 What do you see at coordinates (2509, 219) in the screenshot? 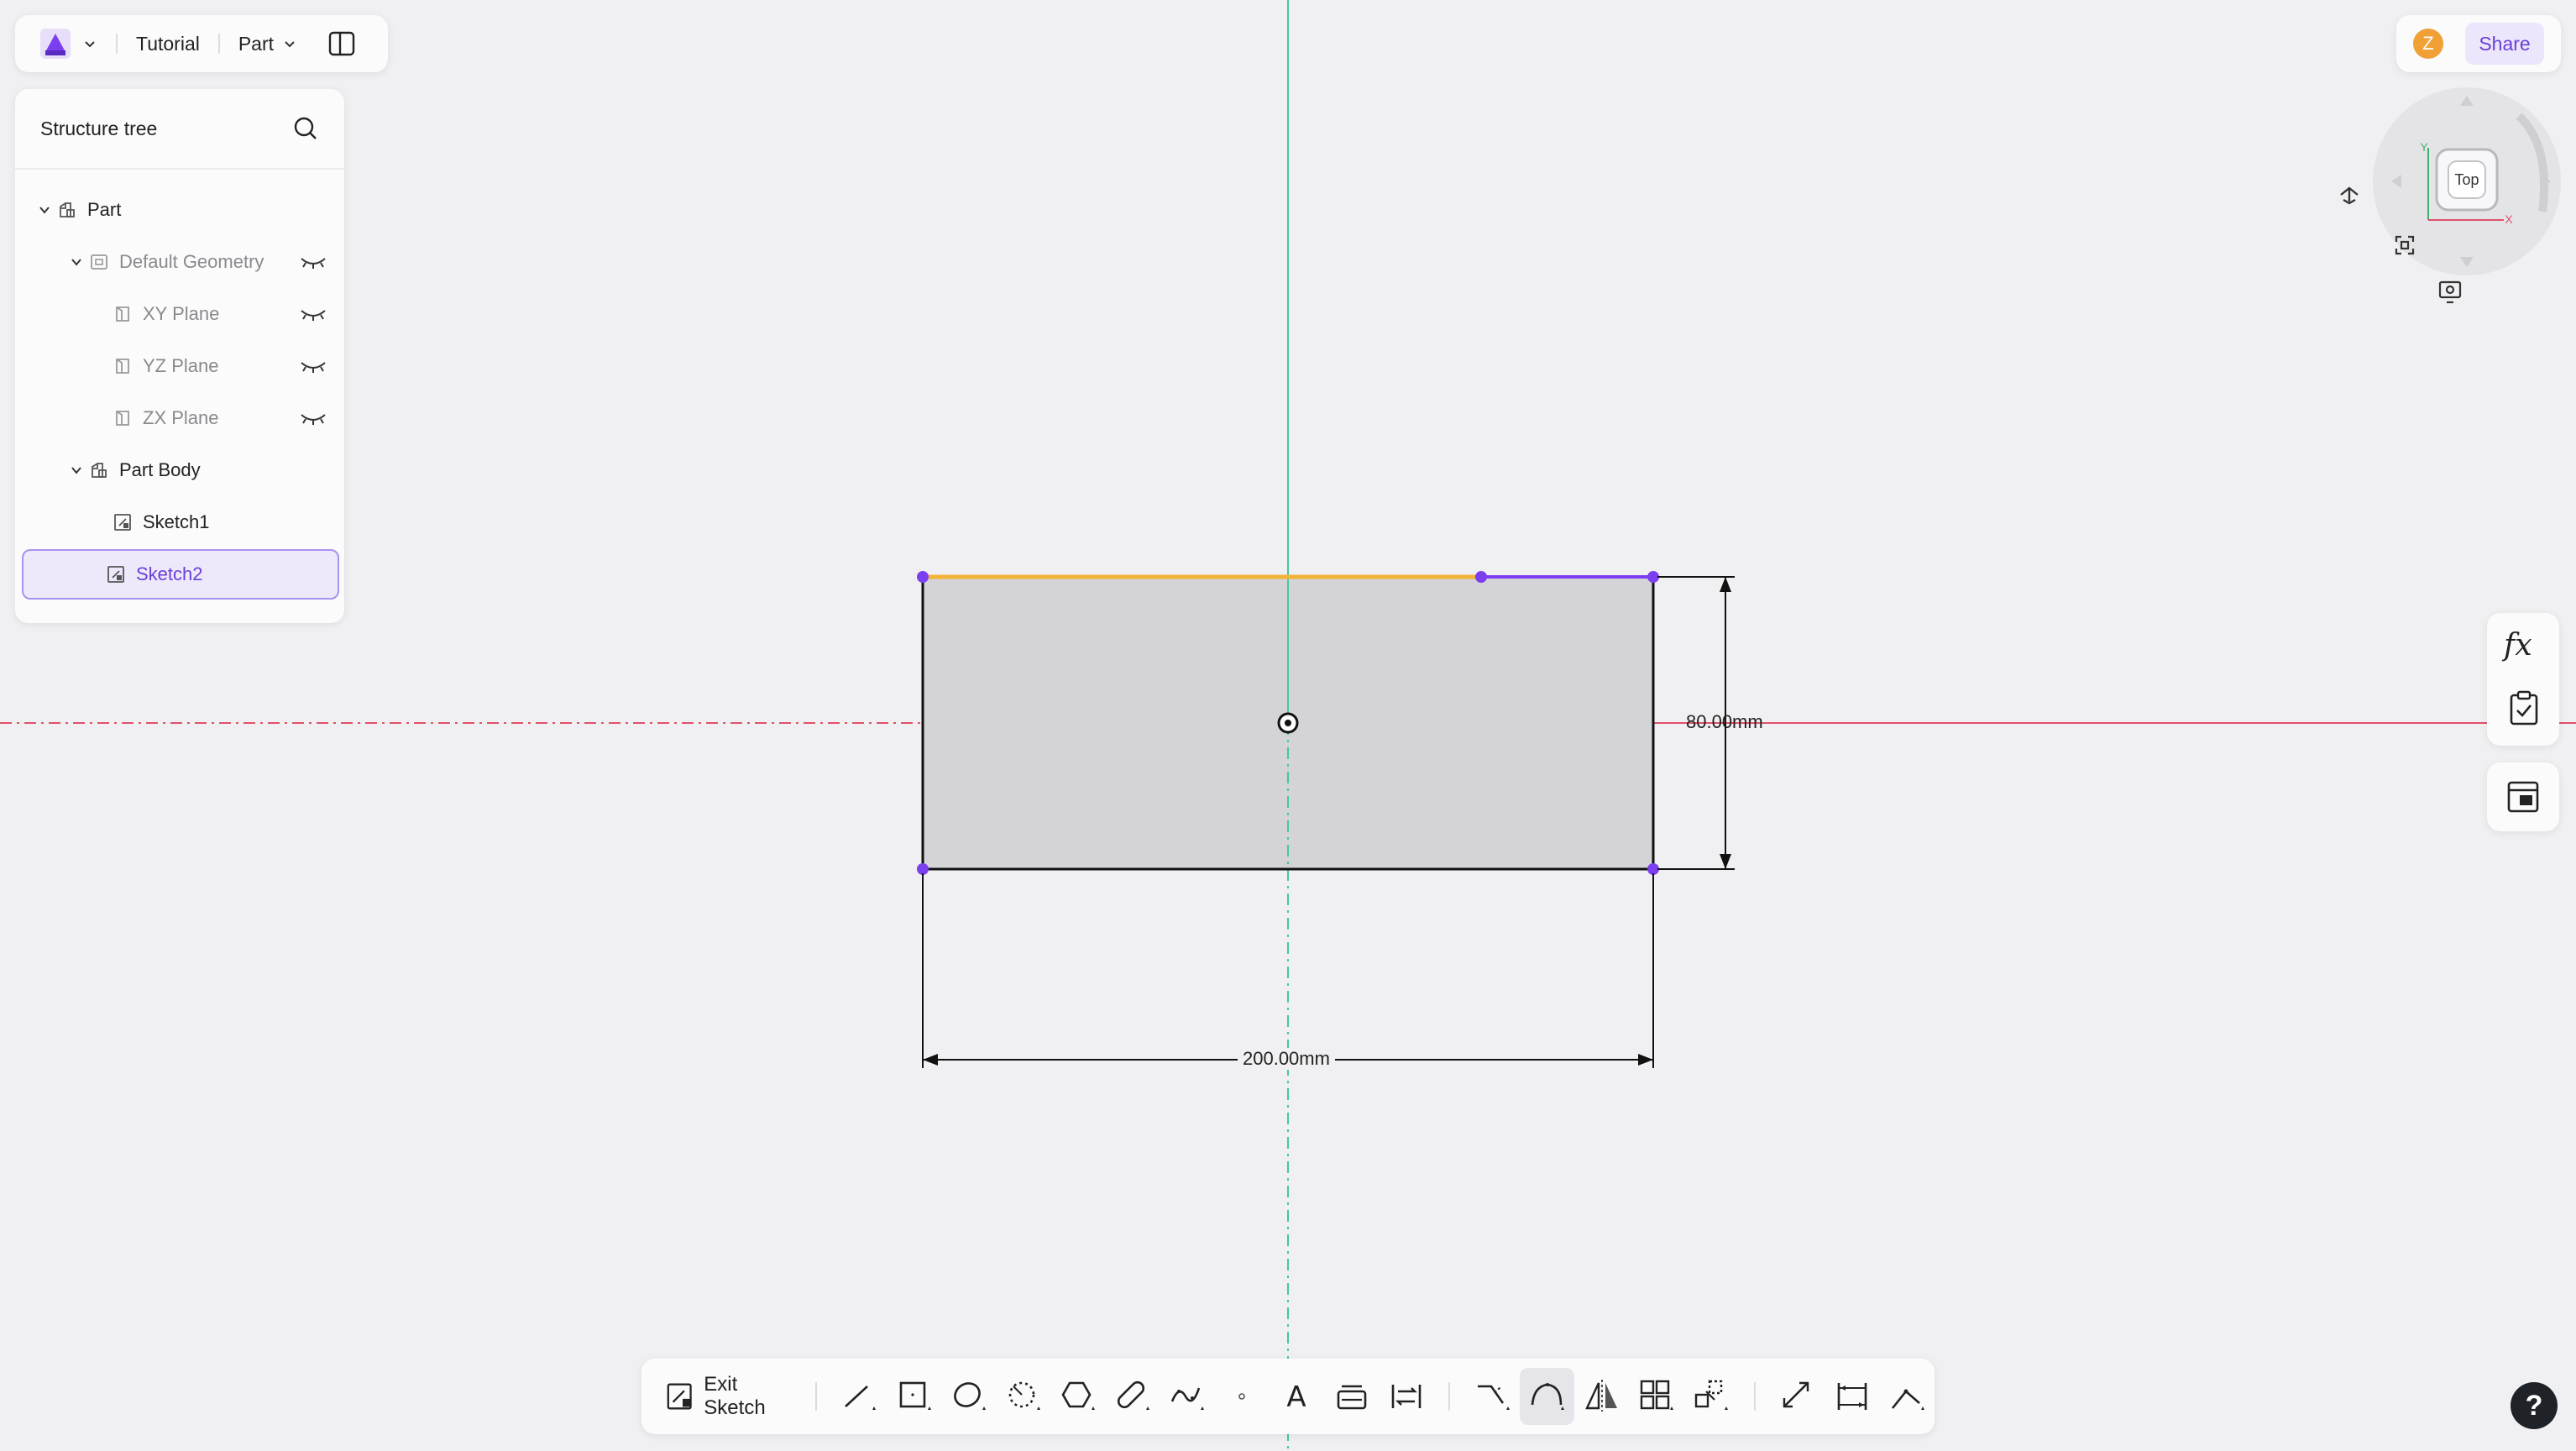
I see `axis-x-label: X` at bounding box center [2509, 219].